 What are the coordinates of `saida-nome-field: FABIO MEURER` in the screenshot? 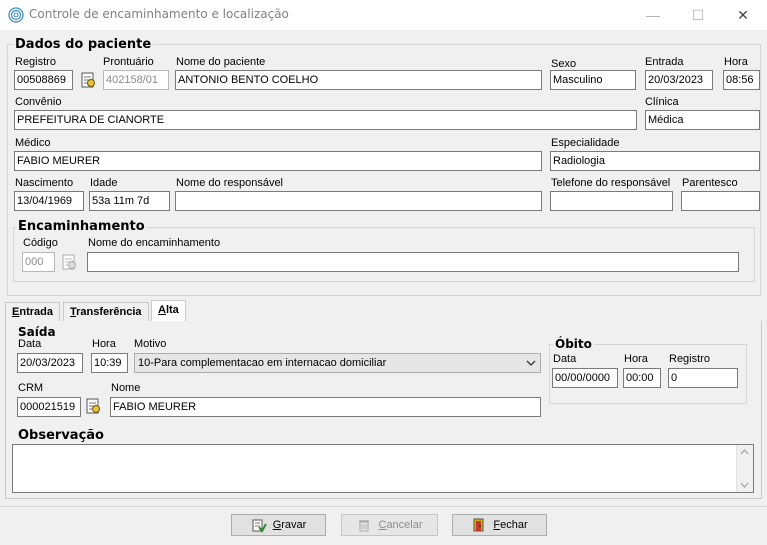 It's located at (325, 407).